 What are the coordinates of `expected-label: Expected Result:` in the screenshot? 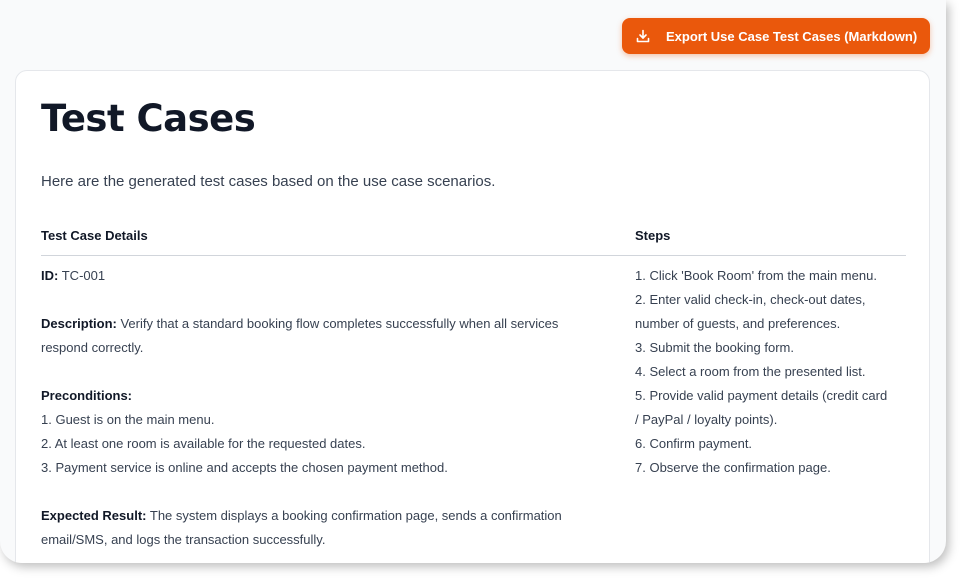 It's located at (94, 515).